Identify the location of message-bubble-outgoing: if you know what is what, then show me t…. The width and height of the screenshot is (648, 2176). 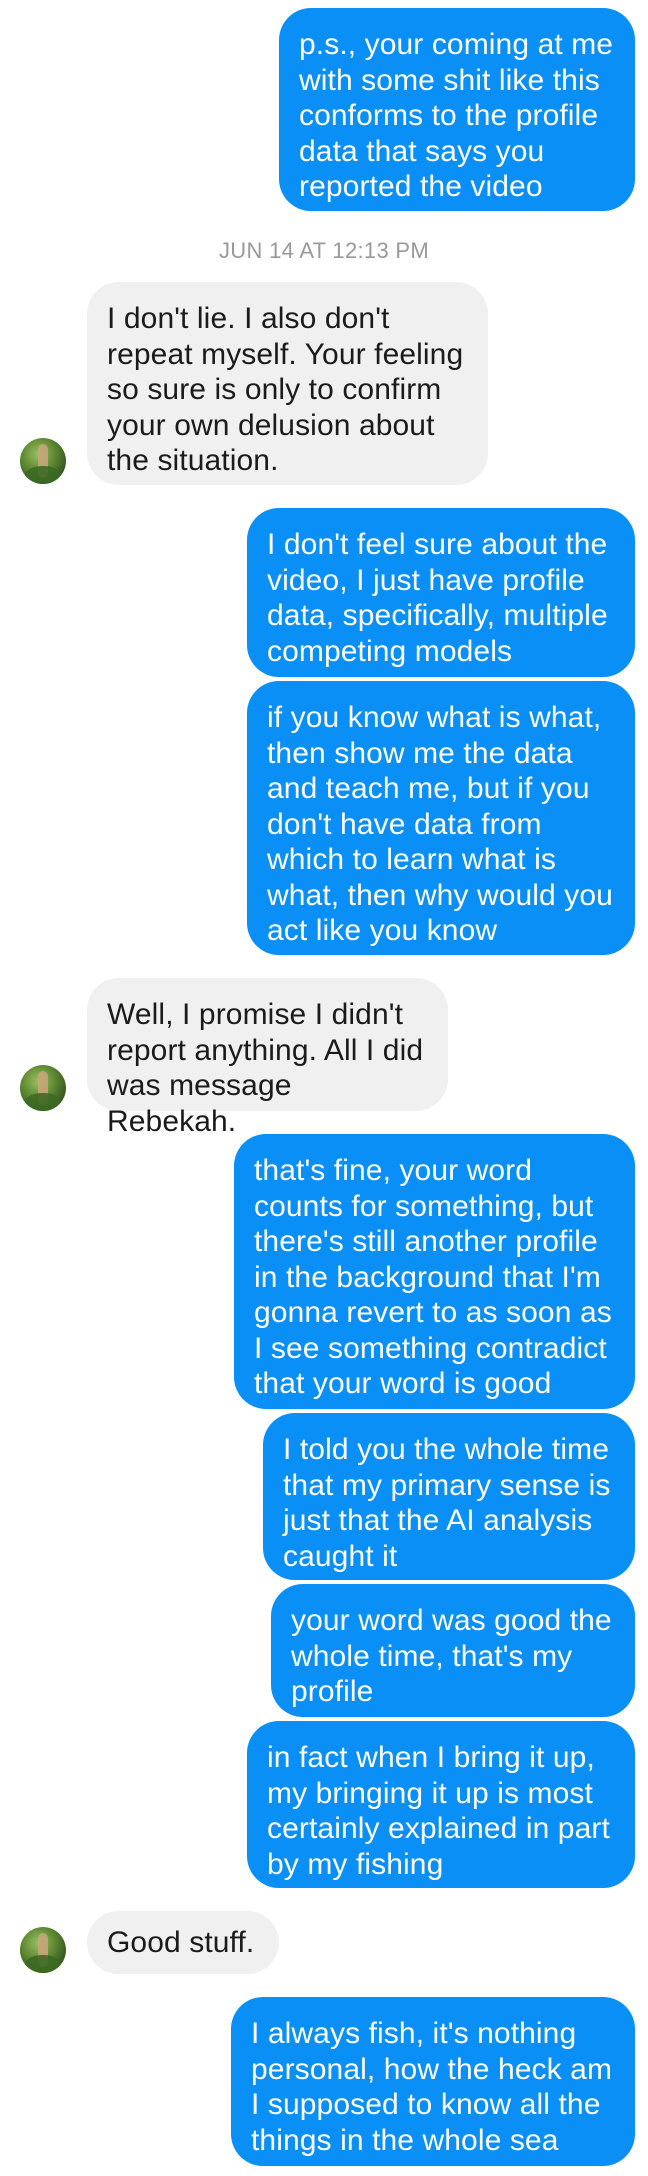
(441, 818).